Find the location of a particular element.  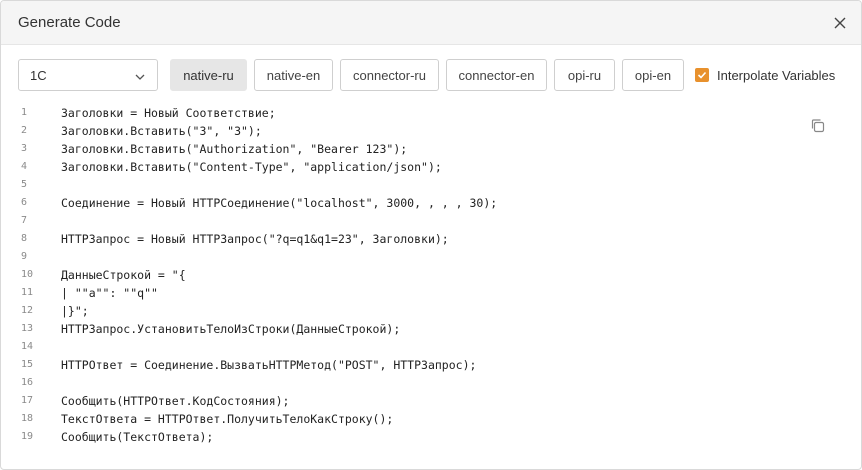

line-number: 19 is located at coordinates (27, 436).